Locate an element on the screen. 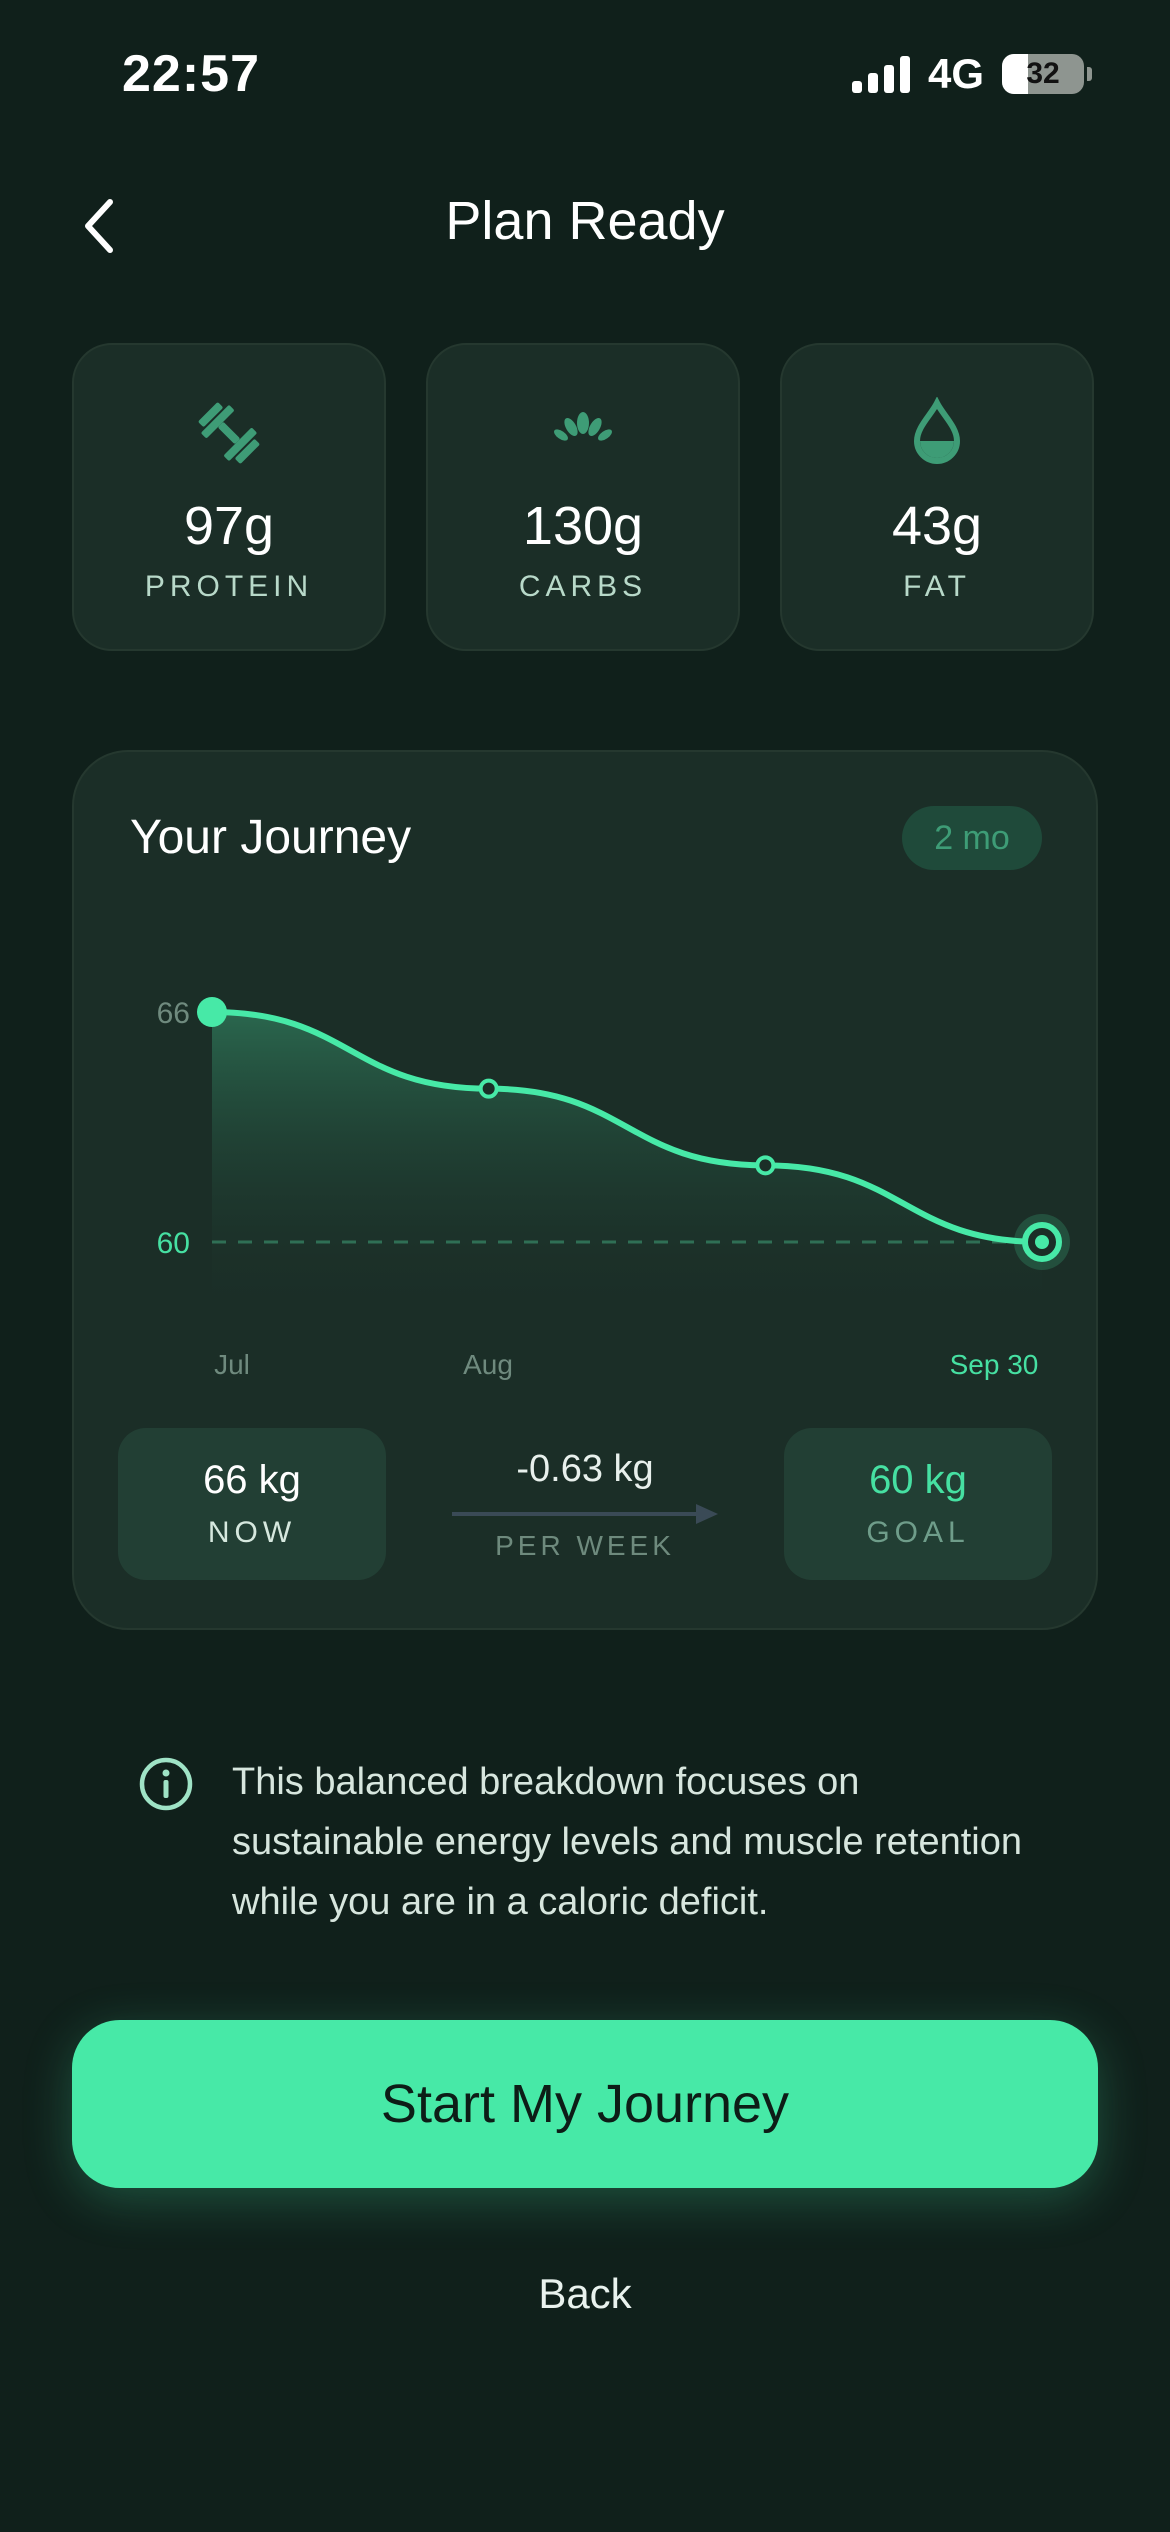  start-point is located at coordinates (212, 1012).